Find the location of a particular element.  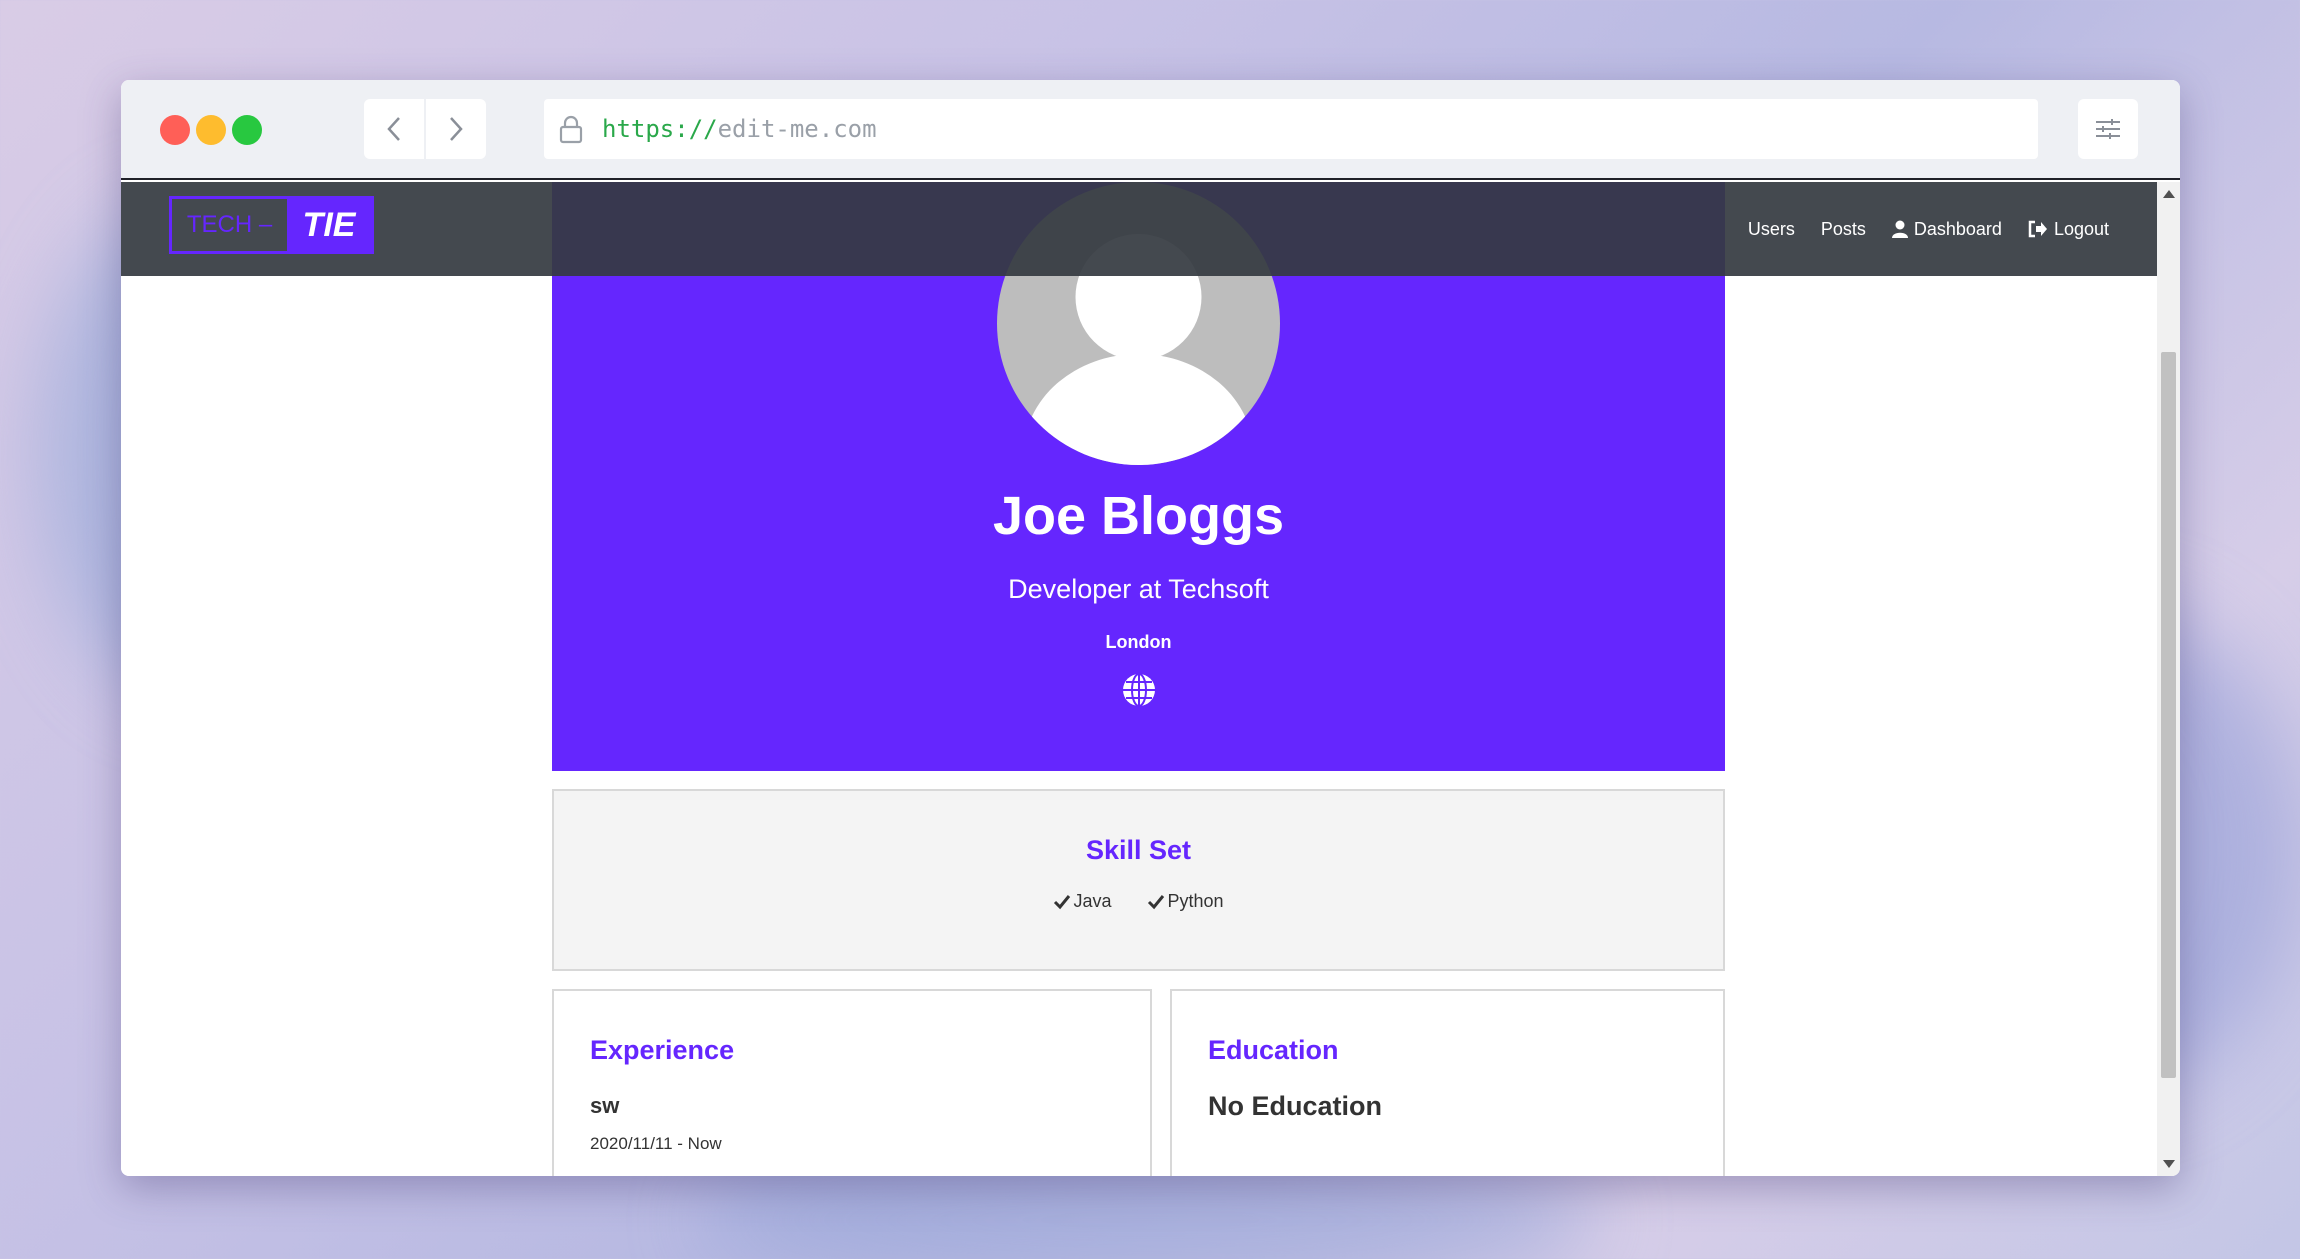

nav-item-label: Dashboard is located at coordinates (1957, 228).